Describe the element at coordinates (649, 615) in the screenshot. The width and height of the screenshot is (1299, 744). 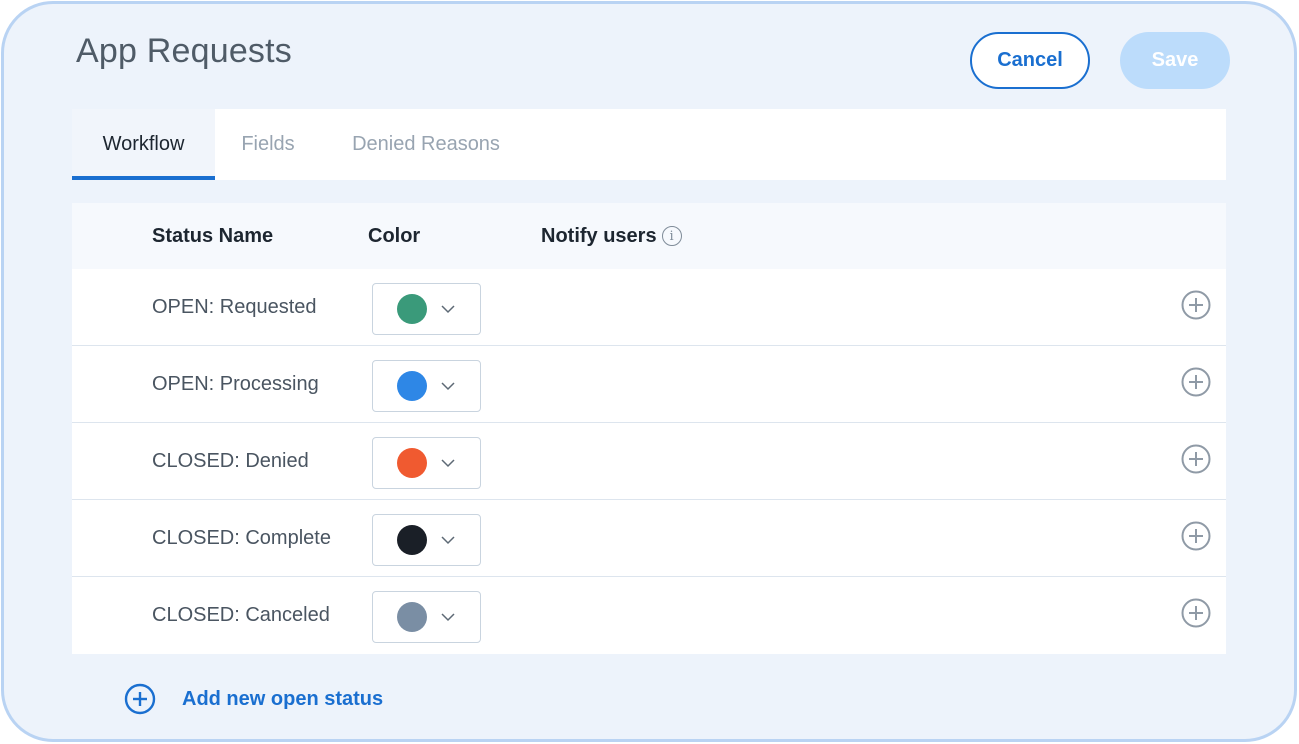
I see `table-row: CLOSED: Canceled` at that location.